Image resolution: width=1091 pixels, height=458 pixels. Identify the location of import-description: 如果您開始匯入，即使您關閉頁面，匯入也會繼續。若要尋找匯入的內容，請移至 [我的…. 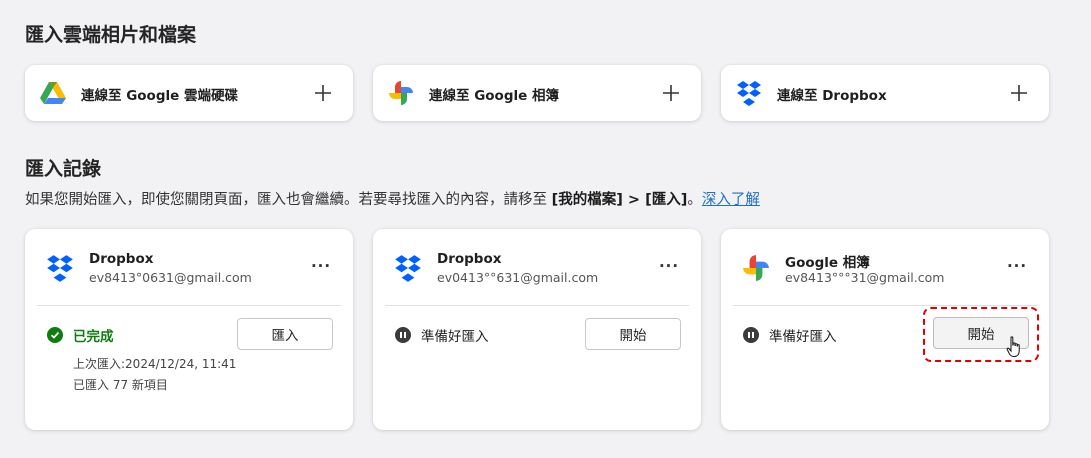
(392, 198).